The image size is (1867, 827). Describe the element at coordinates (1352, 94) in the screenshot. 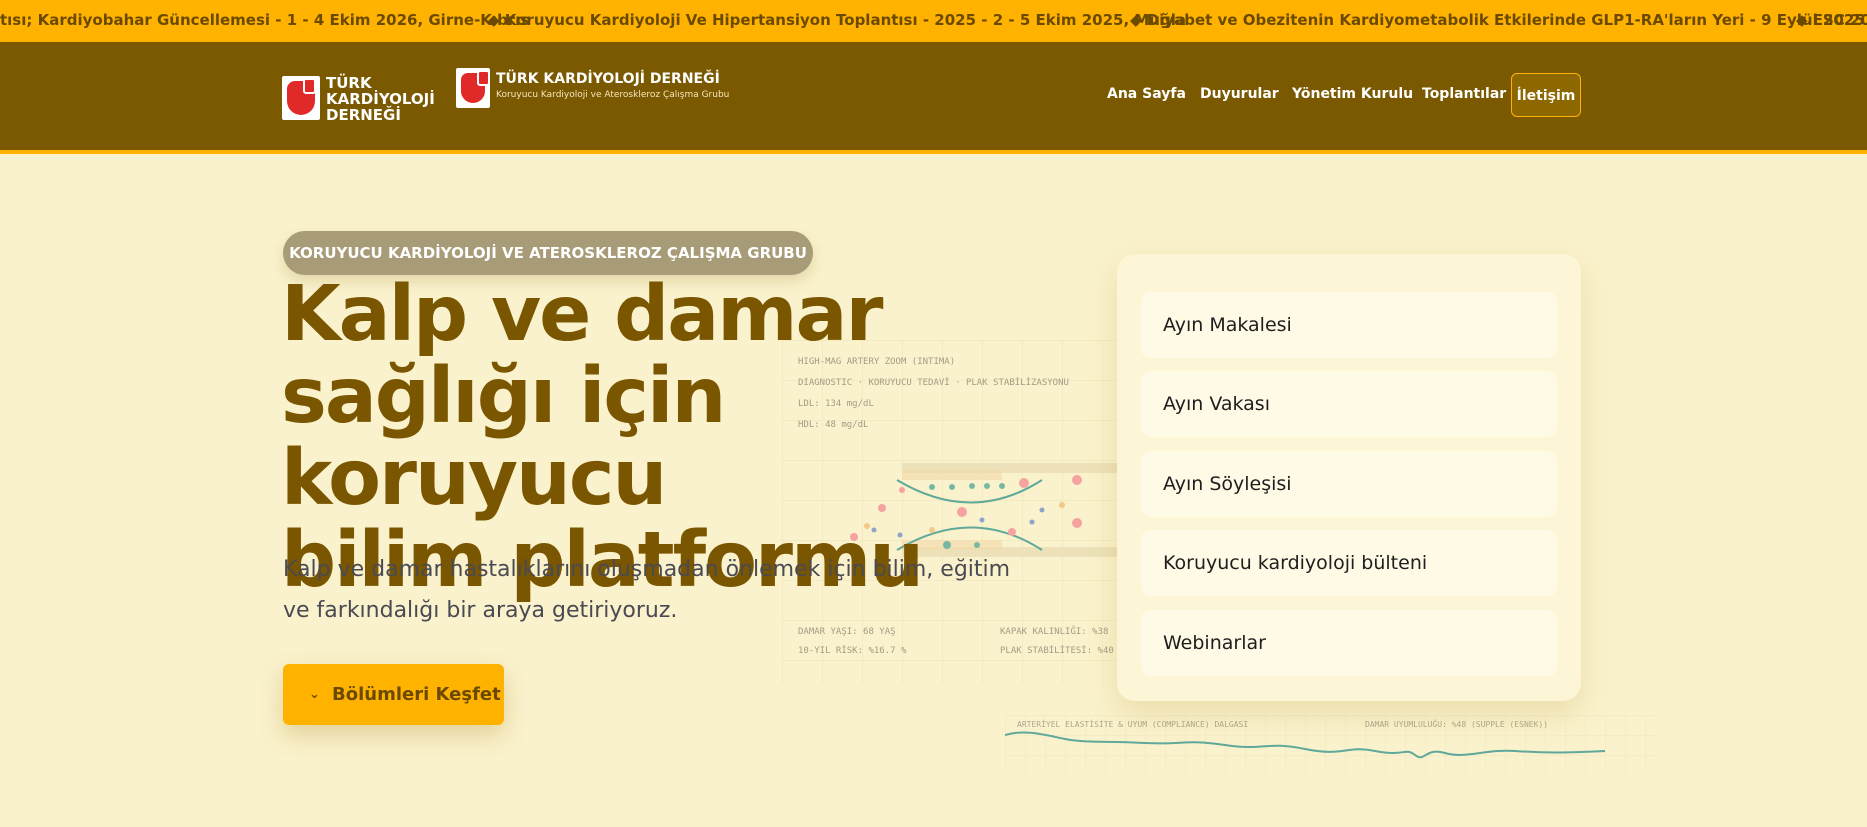

I see `nav-board: Yönetim Kurulu` at that location.